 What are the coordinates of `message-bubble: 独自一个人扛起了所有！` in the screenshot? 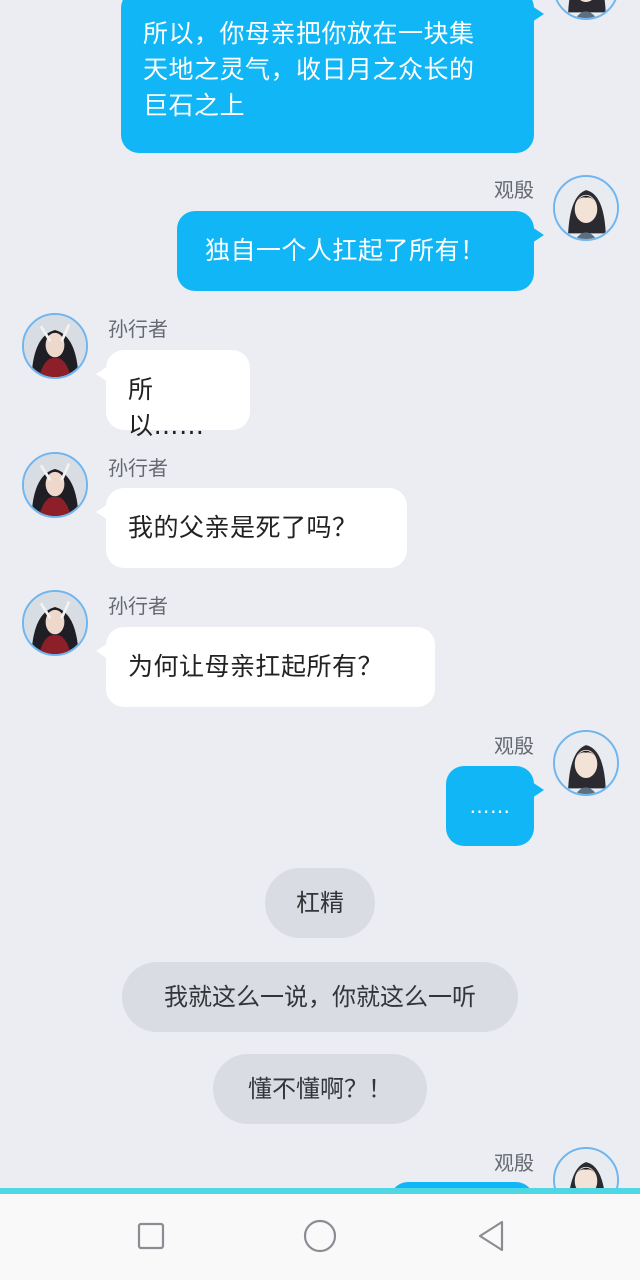 It's located at (360, 251).